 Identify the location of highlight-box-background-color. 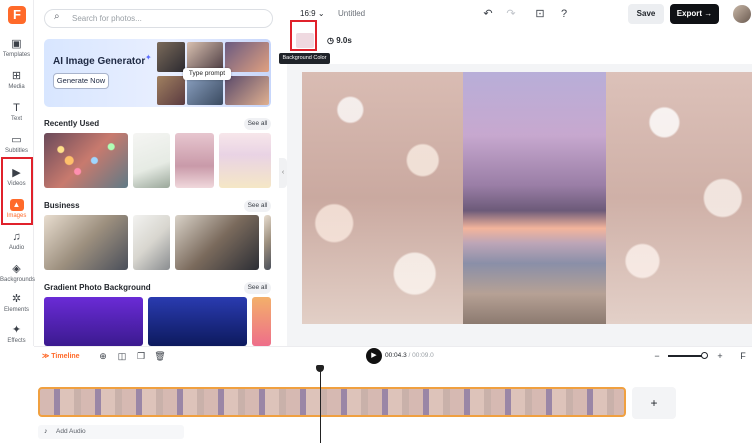
(303, 35).